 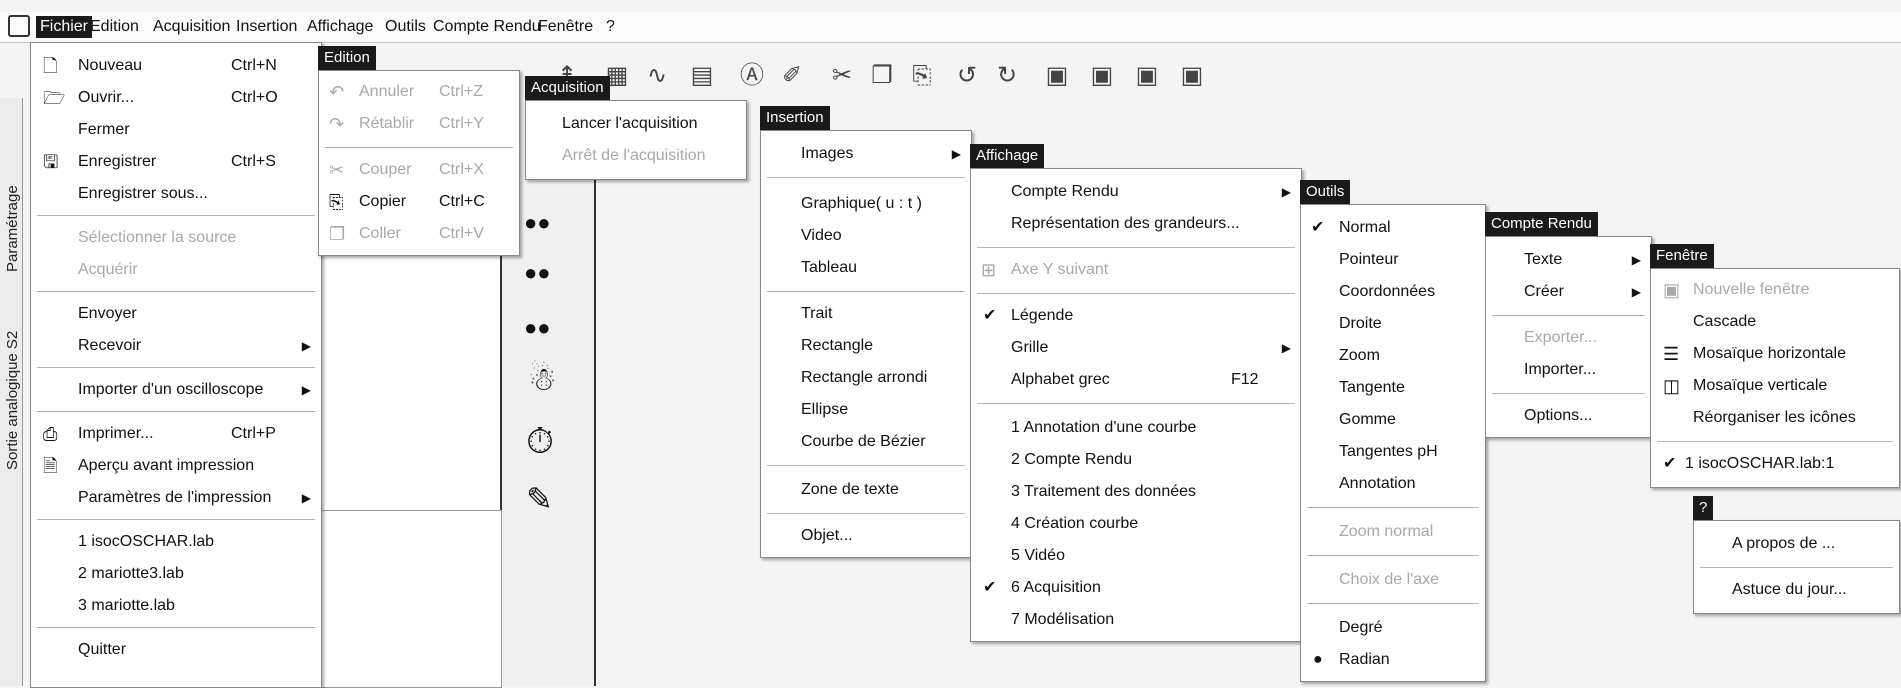 What do you see at coordinates (176, 238) in the screenshot?
I see `menu-item-selectionner-source: Sélectionner la source` at bounding box center [176, 238].